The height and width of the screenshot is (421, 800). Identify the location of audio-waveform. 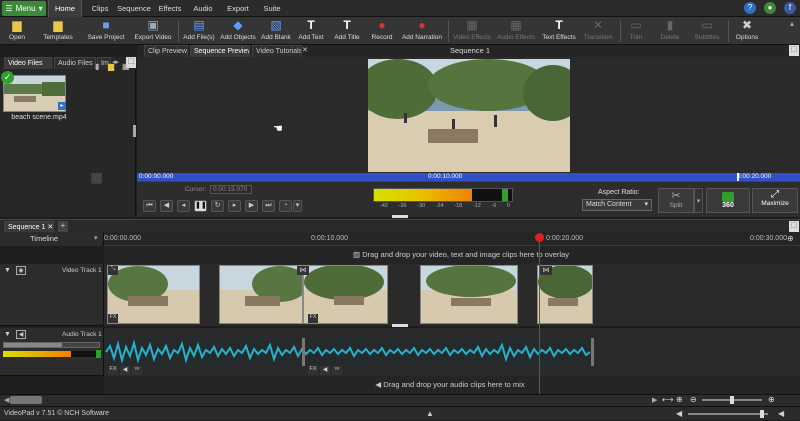
(349, 352).